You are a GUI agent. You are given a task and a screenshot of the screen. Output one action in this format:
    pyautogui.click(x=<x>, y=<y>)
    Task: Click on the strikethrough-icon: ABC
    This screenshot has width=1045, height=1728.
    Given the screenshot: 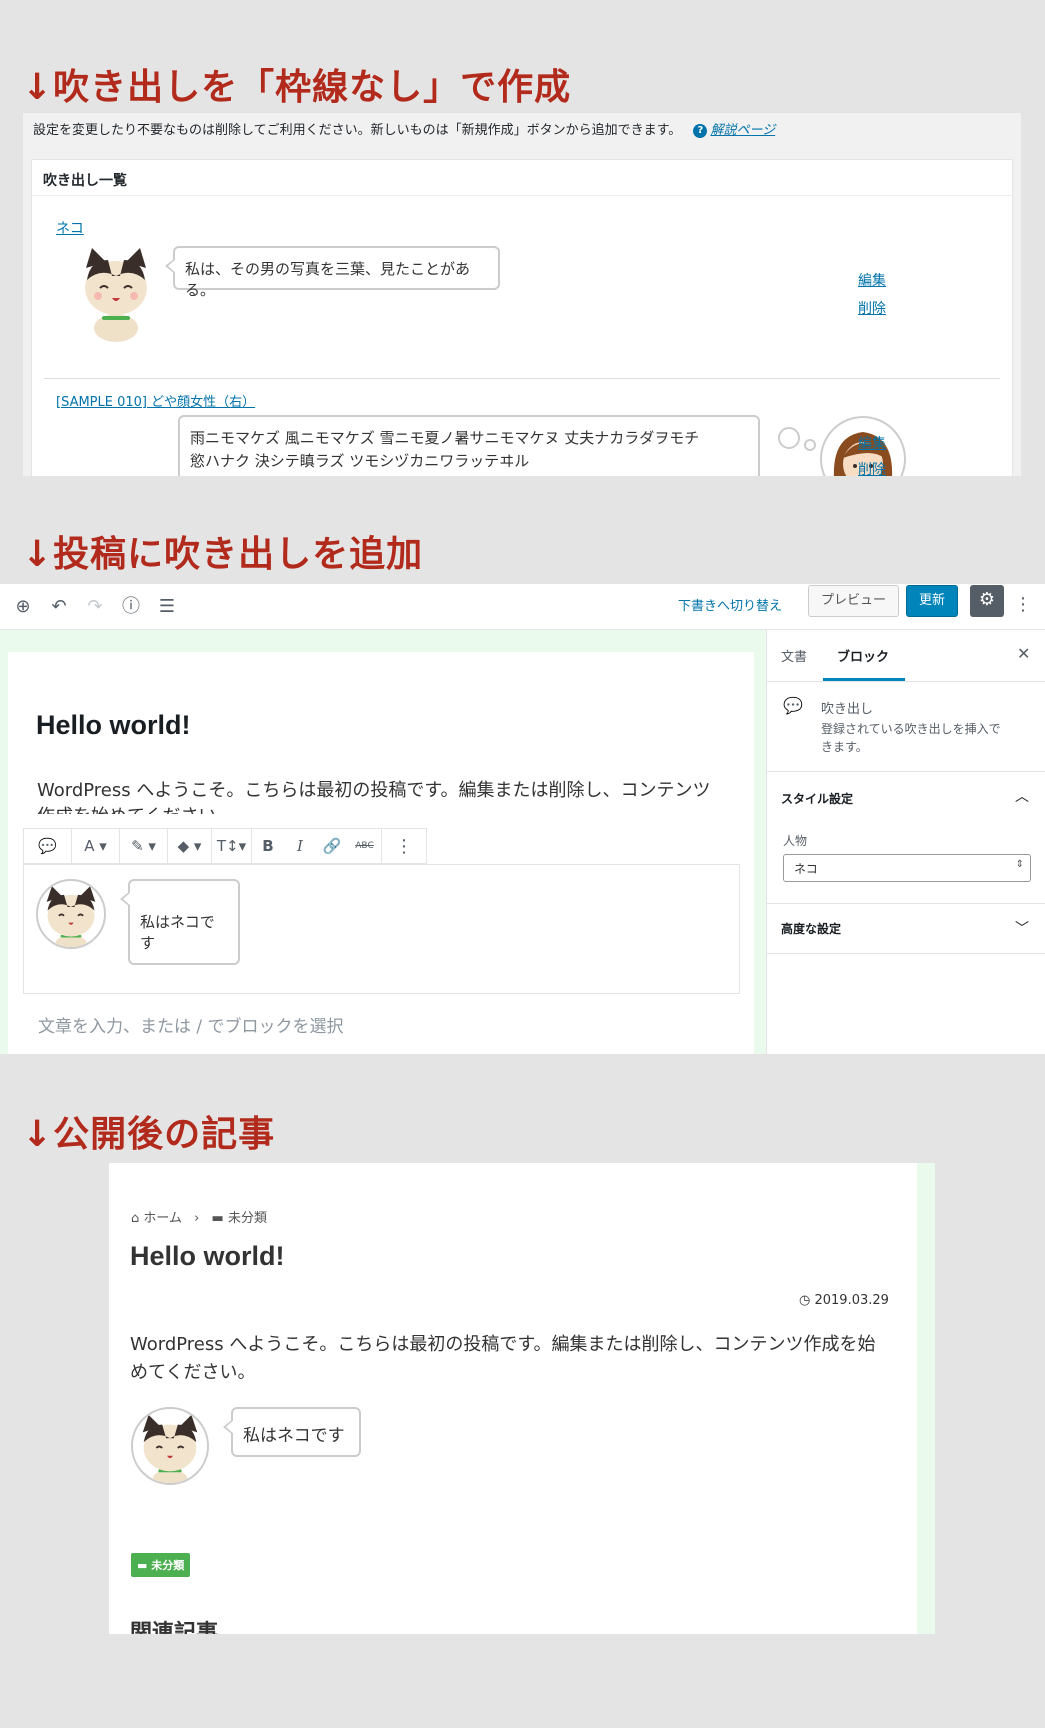 What is the action you would take?
    pyautogui.click(x=365, y=846)
    